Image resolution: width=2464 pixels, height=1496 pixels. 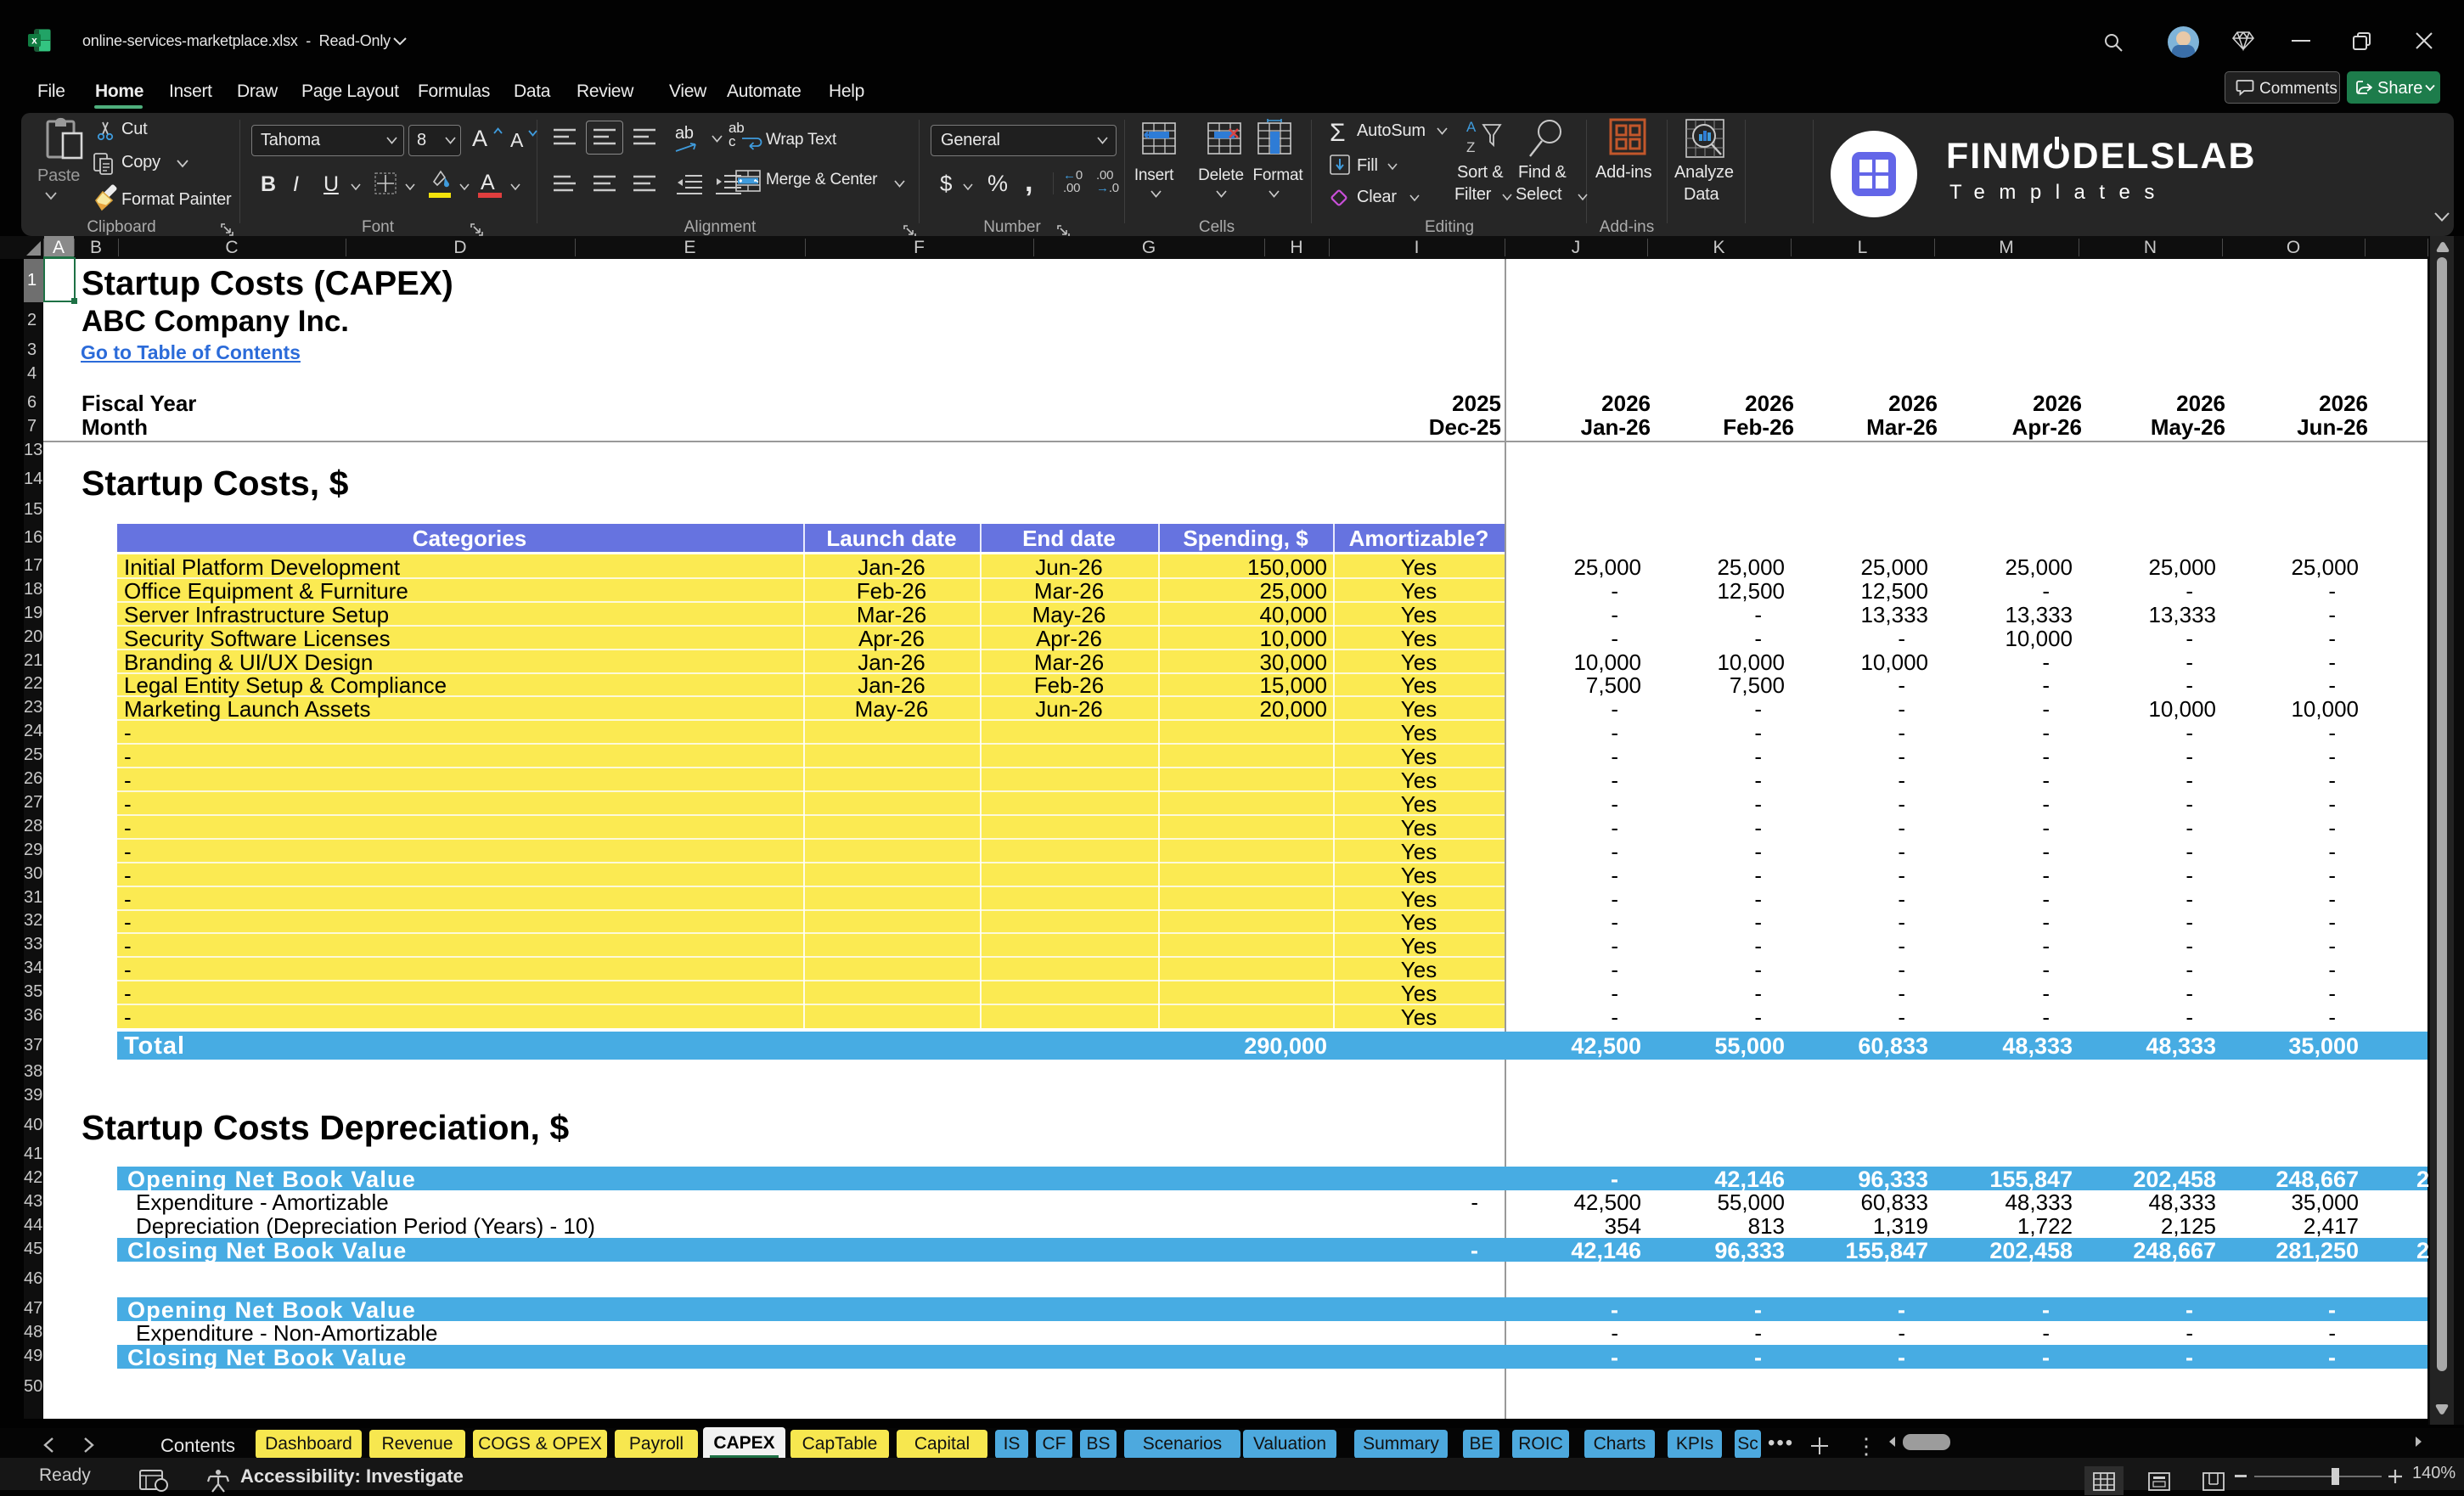 What do you see at coordinates (1471, 127) in the screenshot?
I see `svg-text: A` at bounding box center [1471, 127].